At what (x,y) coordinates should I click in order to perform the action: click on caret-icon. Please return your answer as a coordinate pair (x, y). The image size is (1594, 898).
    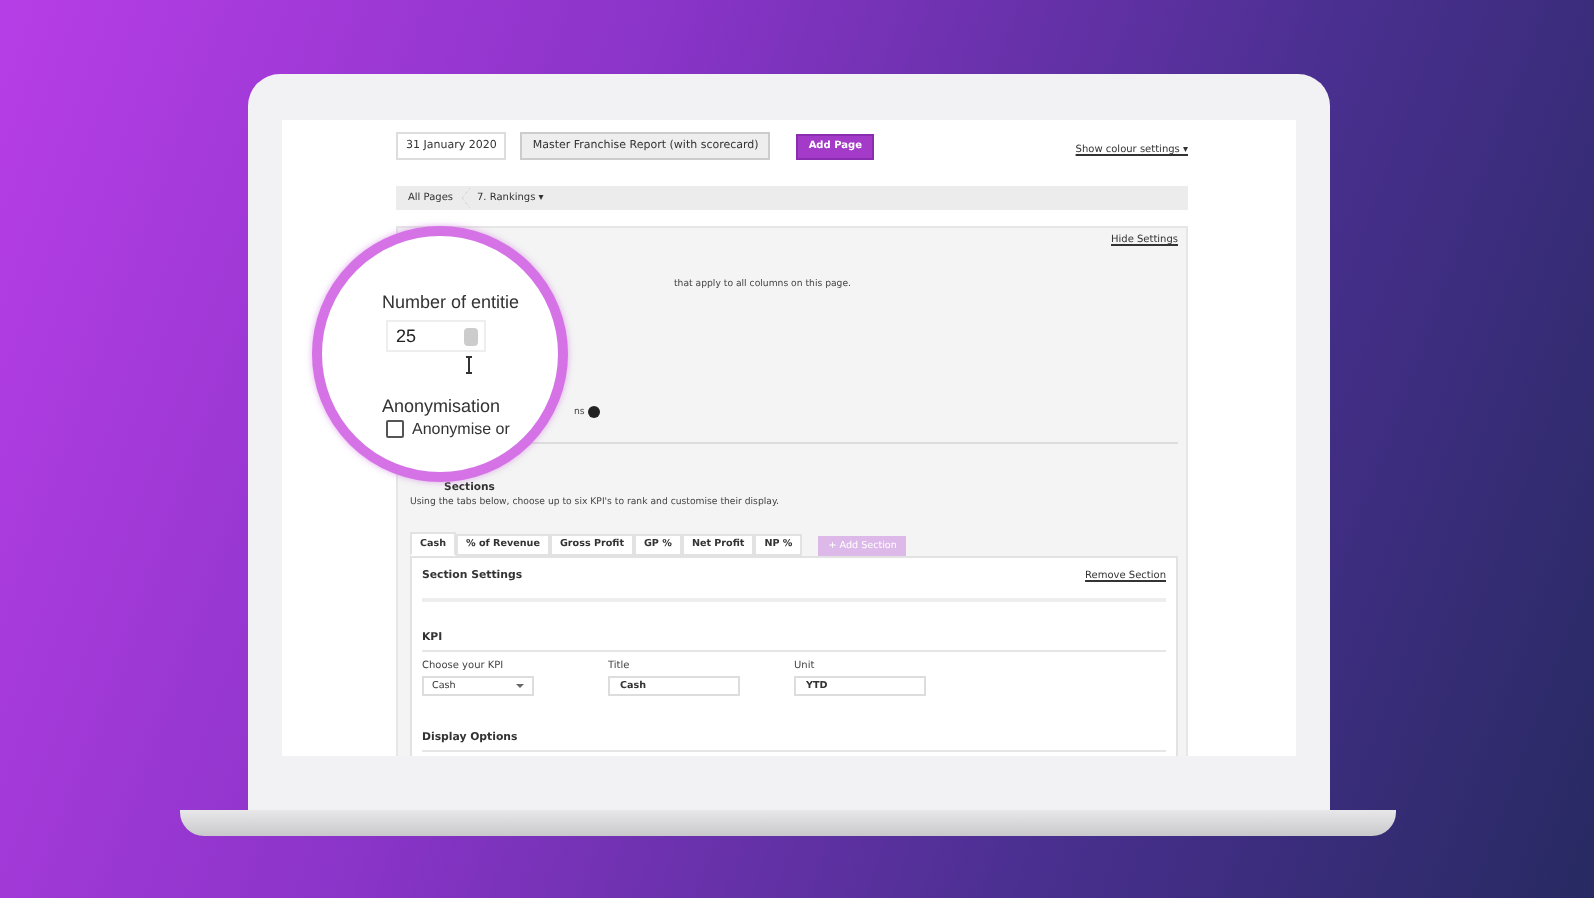
    Looking at the image, I should click on (520, 686).